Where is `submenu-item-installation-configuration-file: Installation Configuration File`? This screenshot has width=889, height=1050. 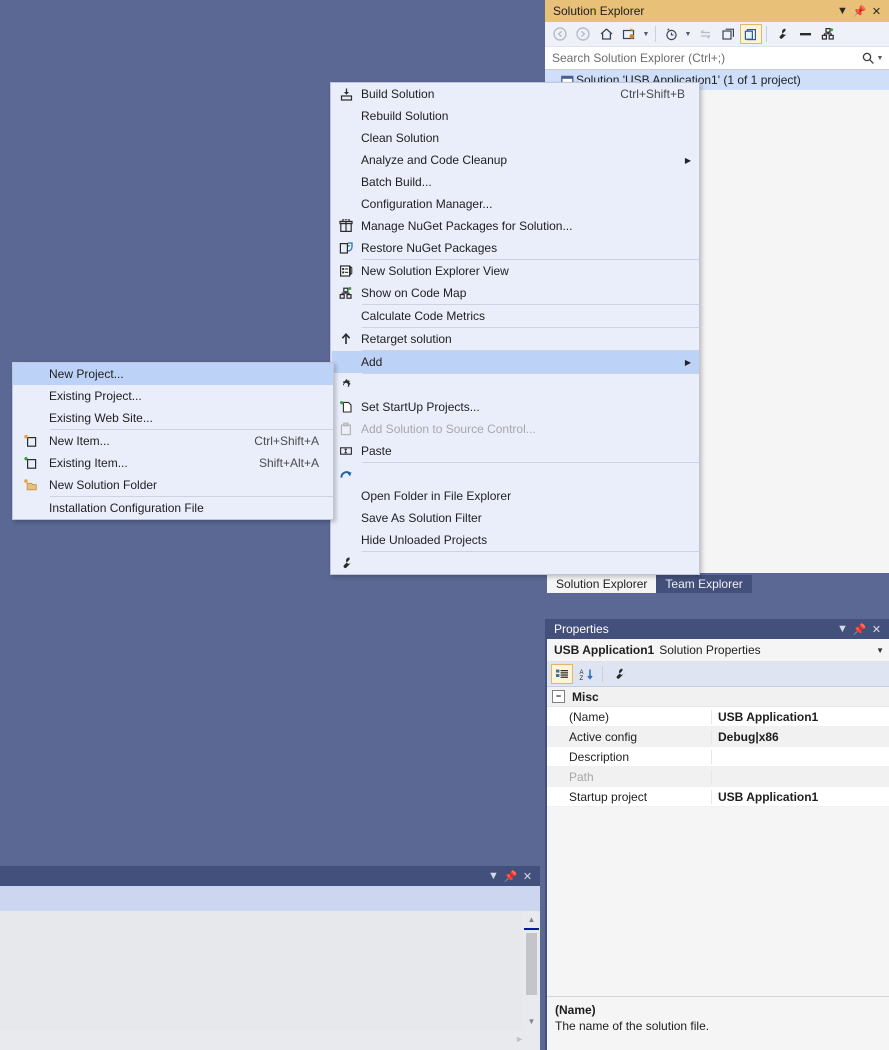
submenu-item-installation-configuration-file: Installation Configuration File is located at coordinates (173, 508).